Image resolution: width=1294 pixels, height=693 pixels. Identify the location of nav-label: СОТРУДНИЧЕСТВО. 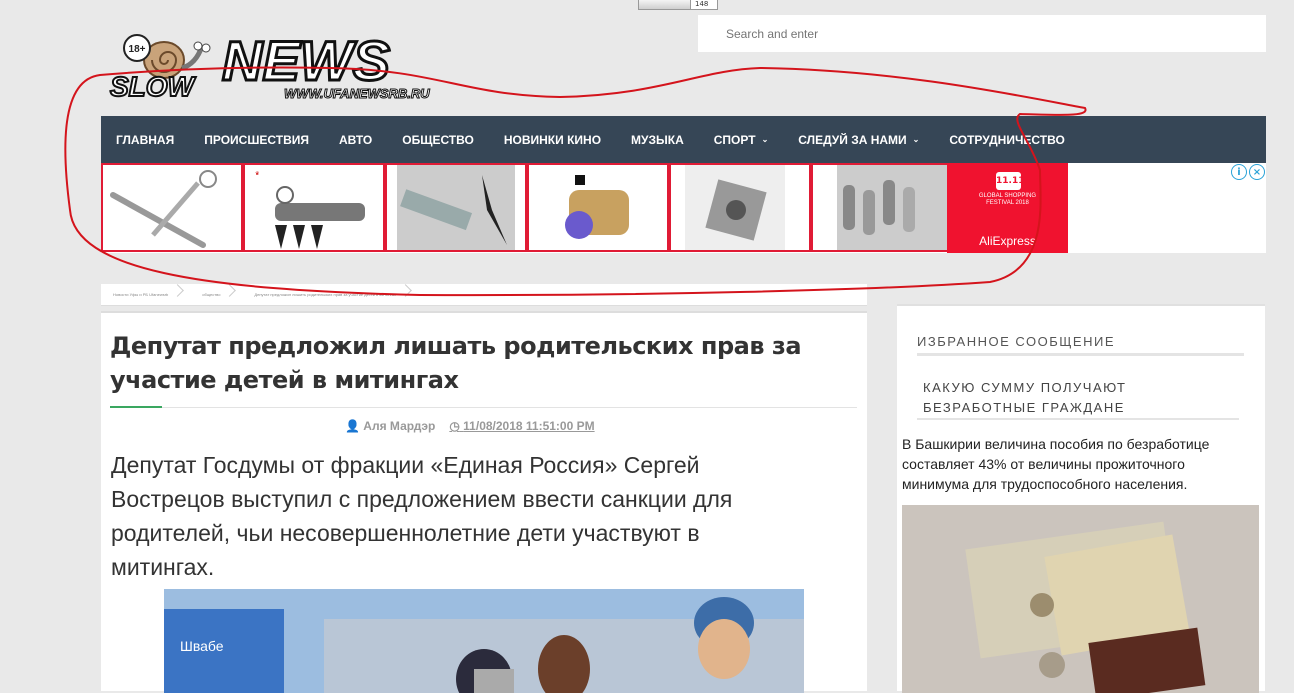
(1007, 139).